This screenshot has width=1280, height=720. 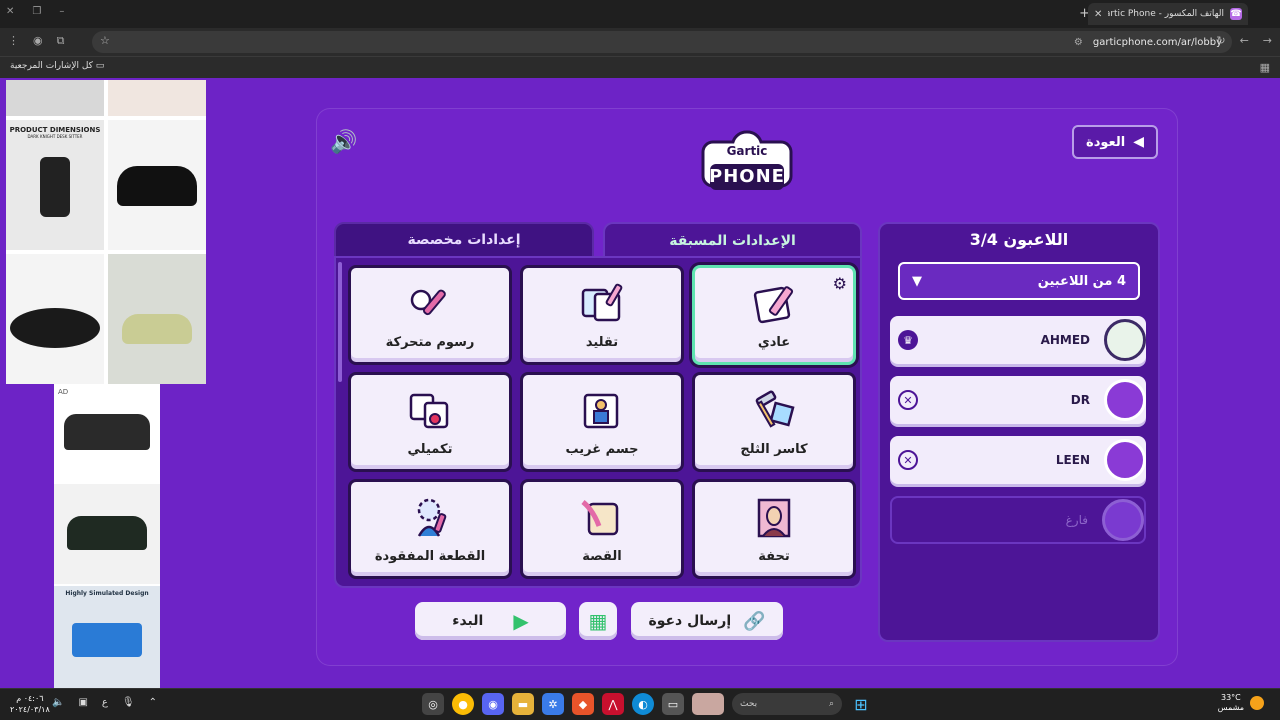 What do you see at coordinates (55, 130) in the screenshot?
I see `ad-banner1-title: PRODUCT DIMENSIONS` at bounding box center [55, 130].